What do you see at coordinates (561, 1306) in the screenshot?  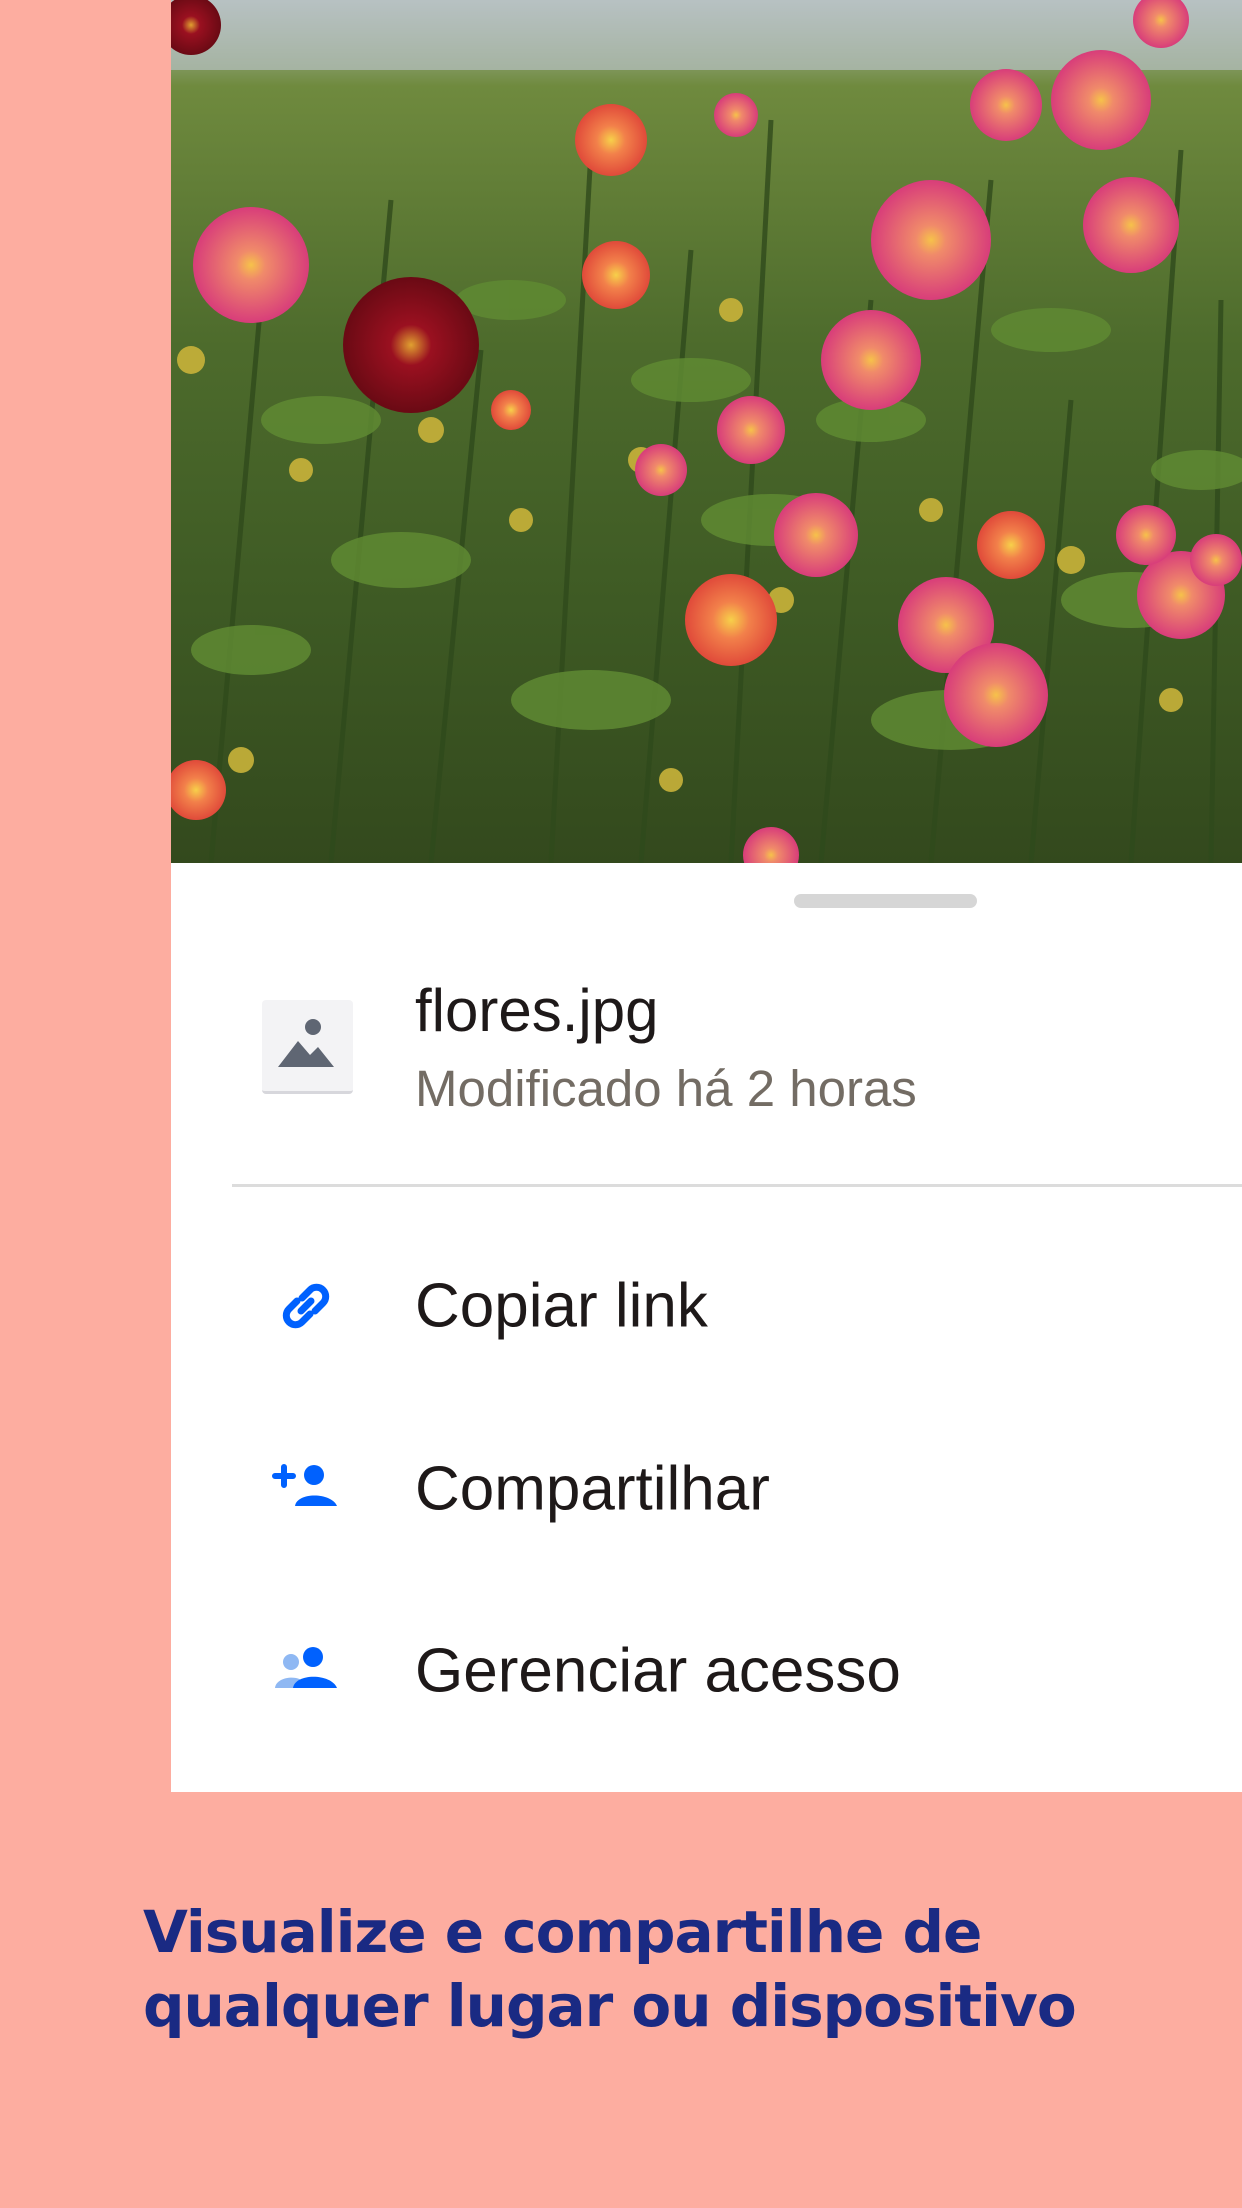 I see `copy-link-label: Copiar link` at bounding box center [561, 1306].